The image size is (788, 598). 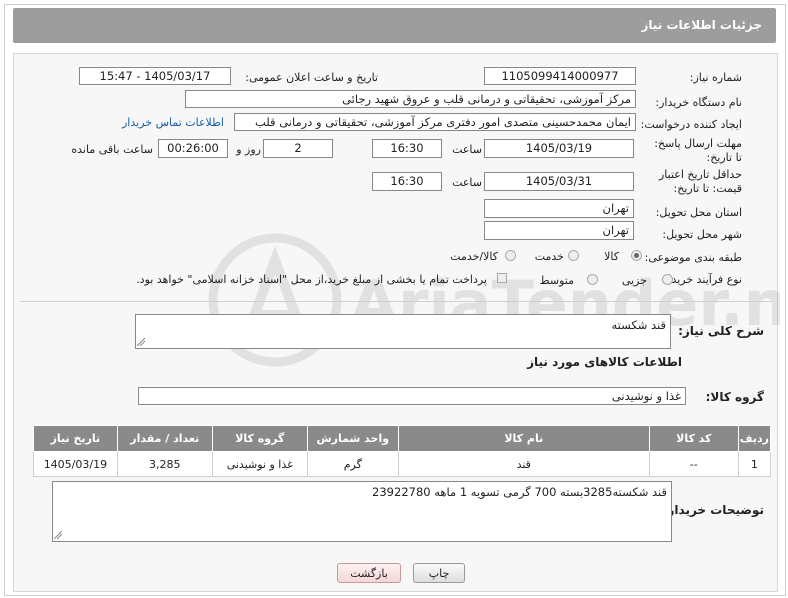 I want to click on process-label: نوع فرآیند خرید :, so click(x=703, y=279).